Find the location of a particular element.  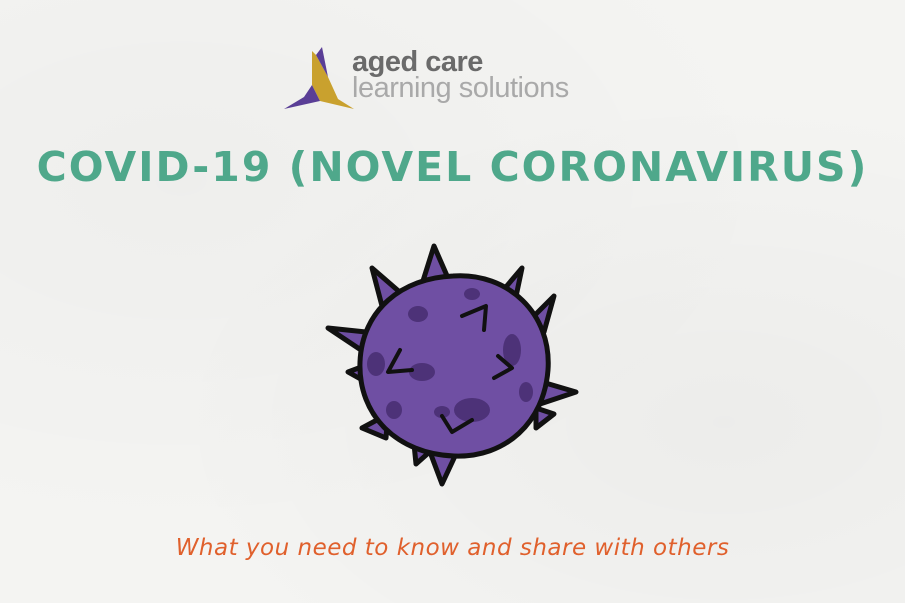

logo: aged care learning solutions is located at coordinates (452, 80).